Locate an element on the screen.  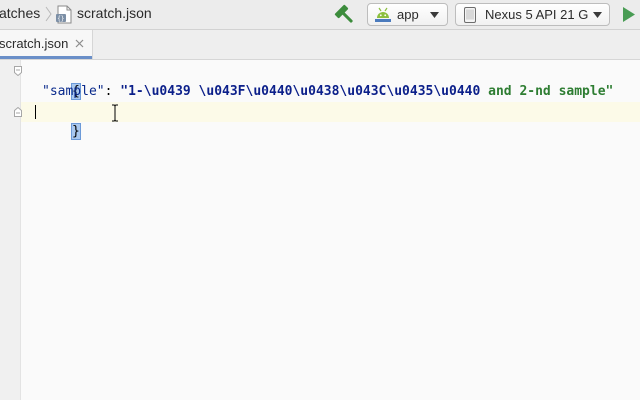
run-configuration-dropdown: app is located at coordinates (407, 14).